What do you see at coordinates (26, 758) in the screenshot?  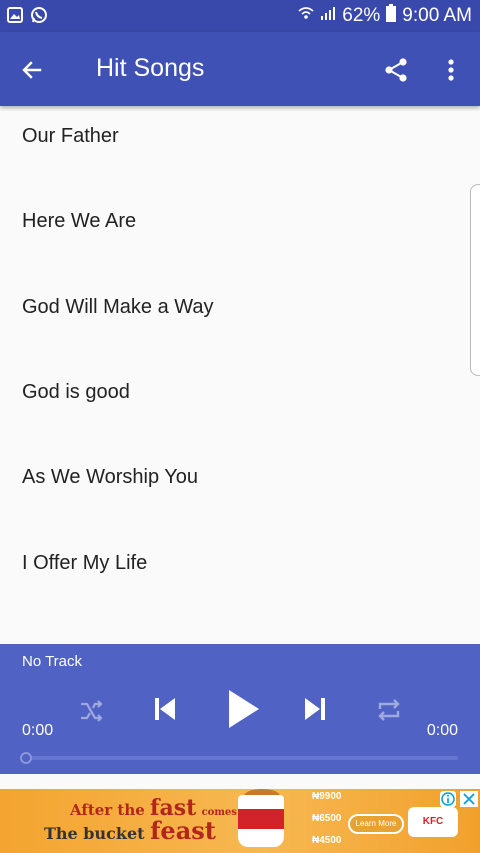 I see `seek-thumb` at bounding box center [26, 758].